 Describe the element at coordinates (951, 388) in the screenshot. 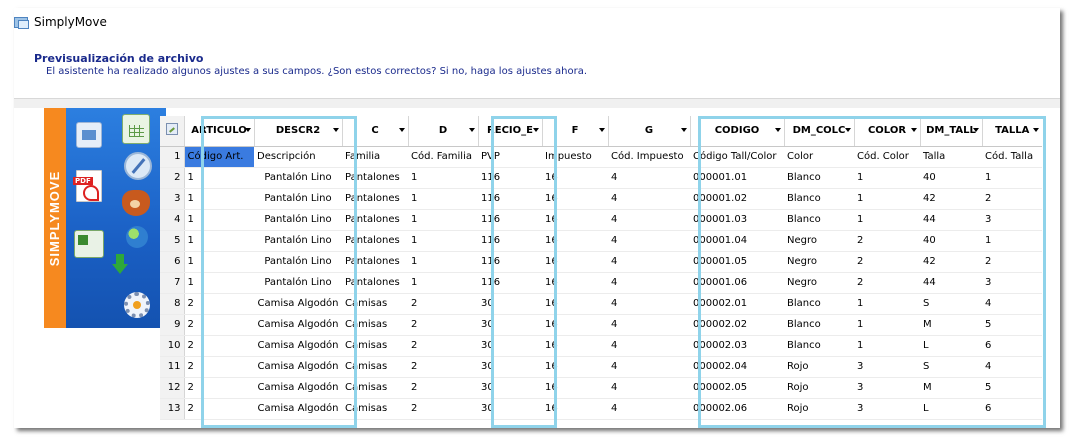

I see `table-cell: M` at that location.